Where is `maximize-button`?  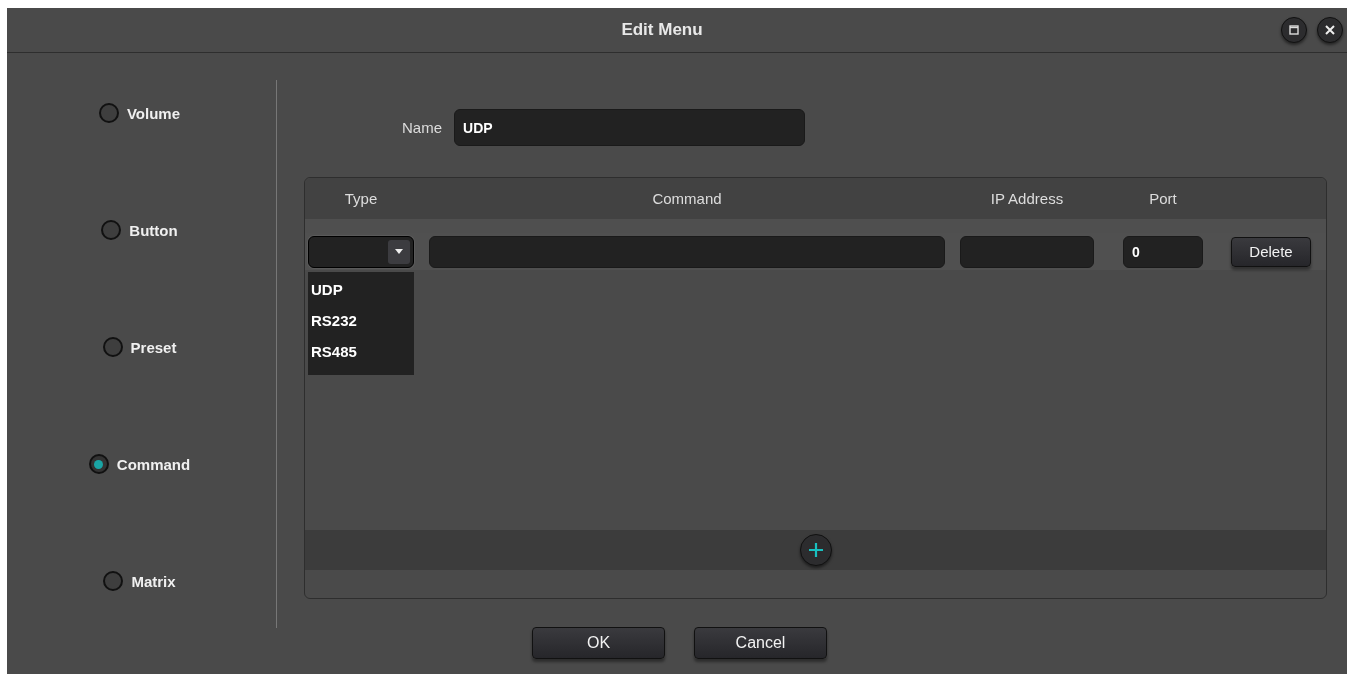
maximize-button is located at coordinates (1294, 30).